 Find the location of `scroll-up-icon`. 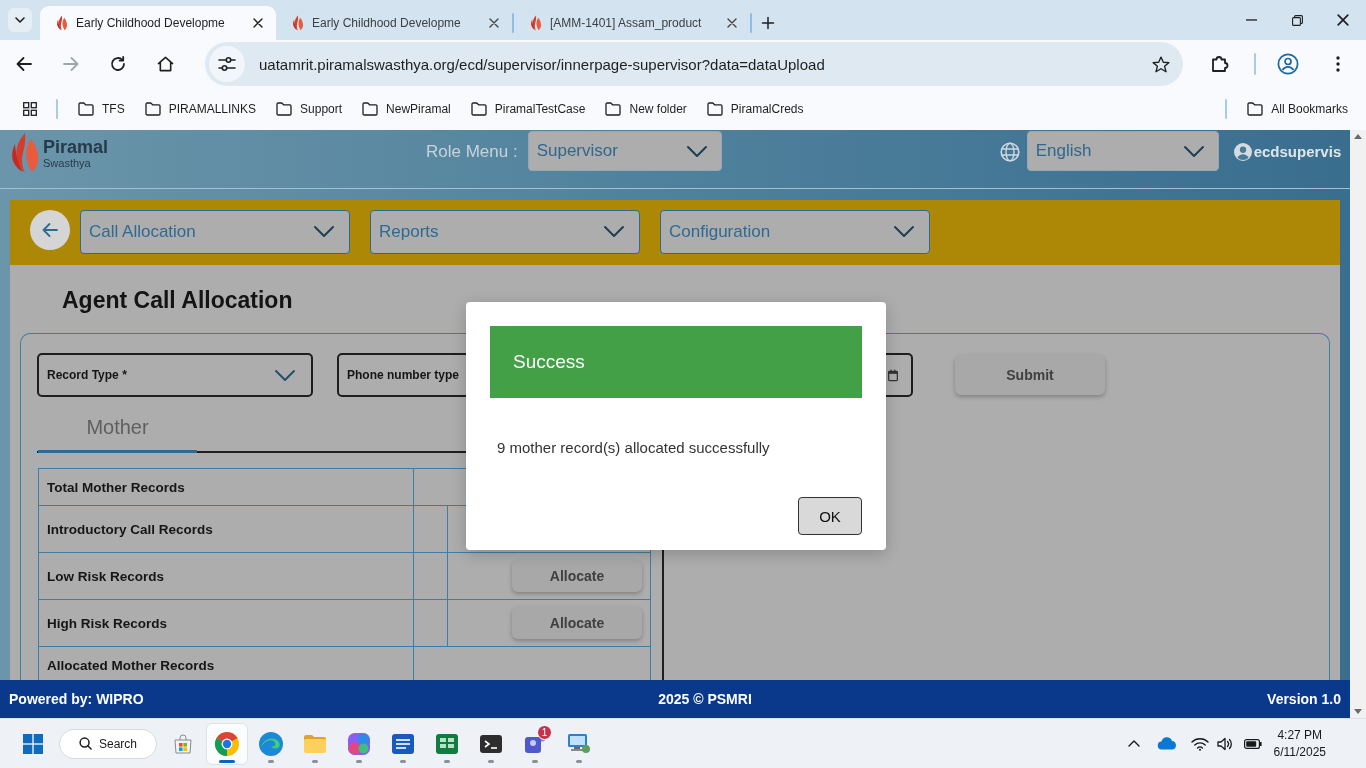

scroll-up-icon is located at coordinates (1358, 136).